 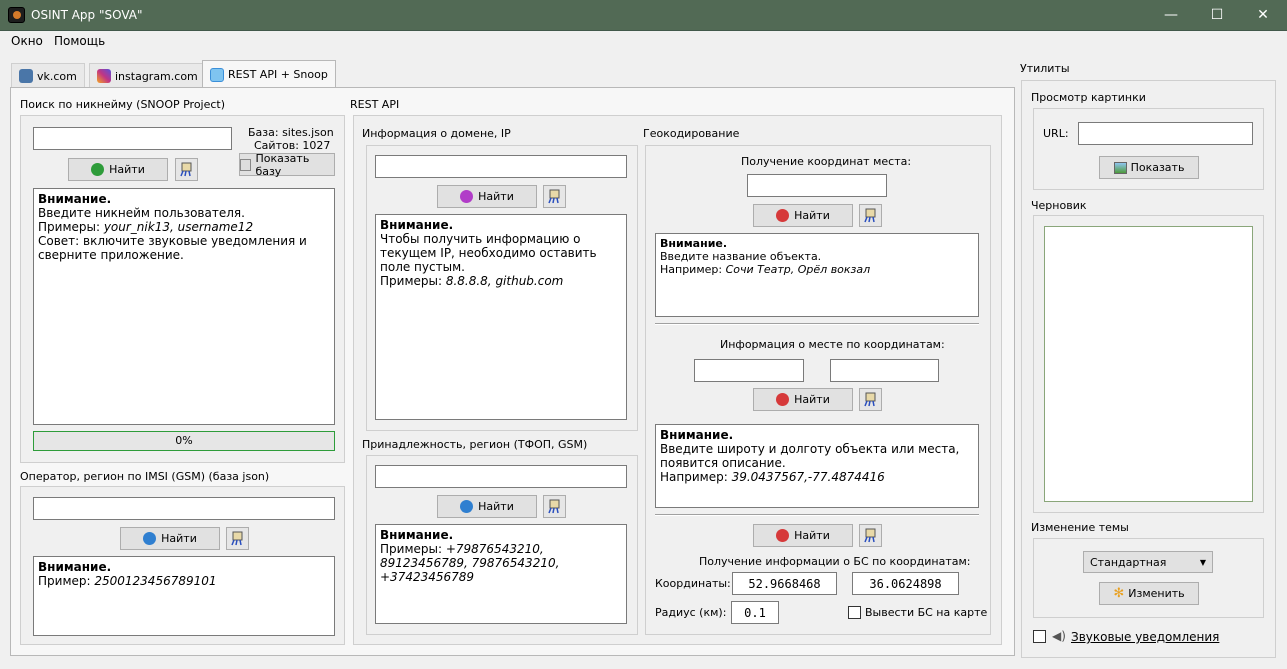 What do you see at coordinates (1088, 97) in the screenshot?
I see `image-view-title: Просмотр картинки` at bounding box center [1088, 97].